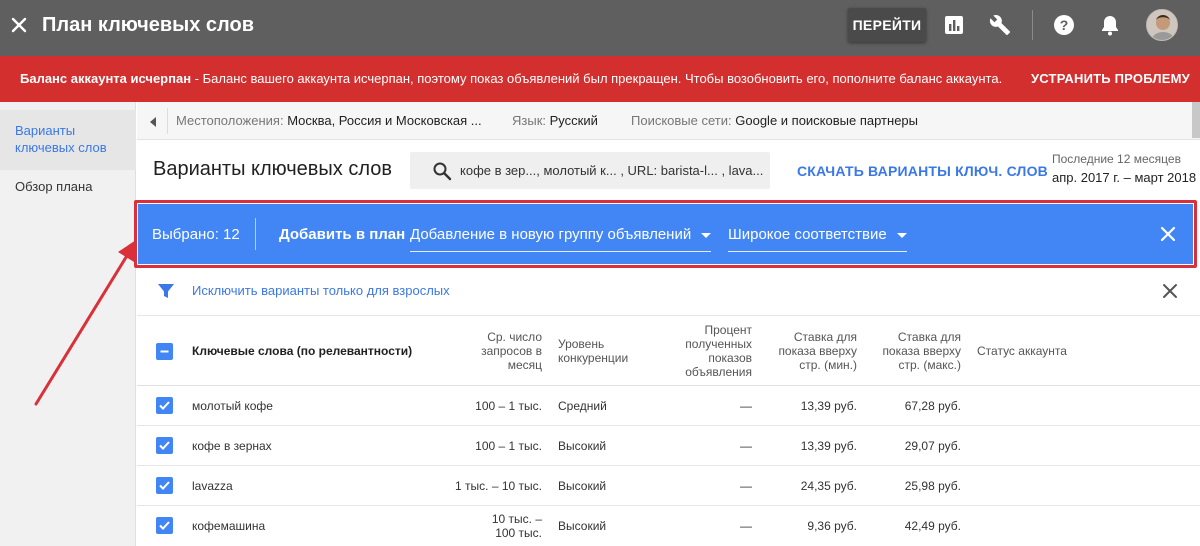  Describe the element at coordinates (551, 234) in the screenshot. I see `ad-group-dropdown-value: Добавление в новую группу объявлений` at that location.